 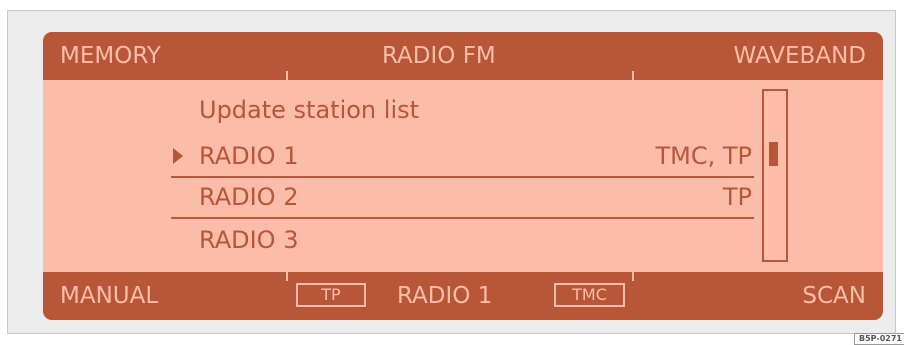 What do you see at coordinates (178, 156) in the screenshot?
I see `triangle-right-icon` at bounding box center [178, 156].